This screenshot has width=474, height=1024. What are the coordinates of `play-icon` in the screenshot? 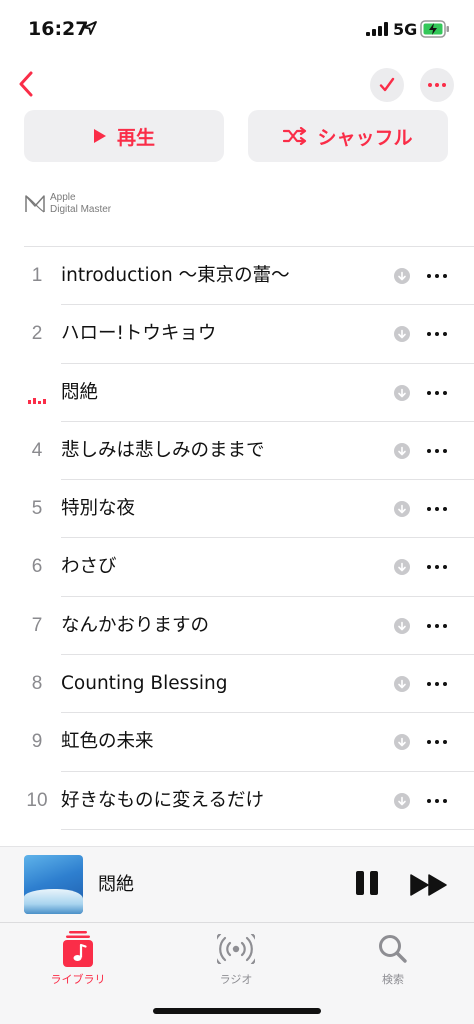 It's located at (99, 136).